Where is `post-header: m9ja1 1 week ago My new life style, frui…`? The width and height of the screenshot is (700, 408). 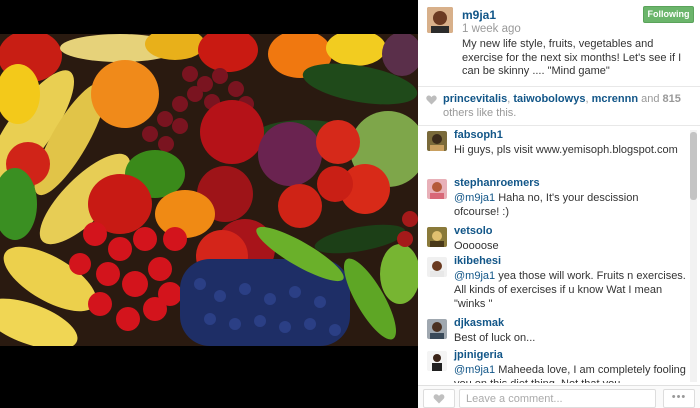 post-header: m9ja1 1 week ago My new life style, frui… is located at coordinates (559, 43).